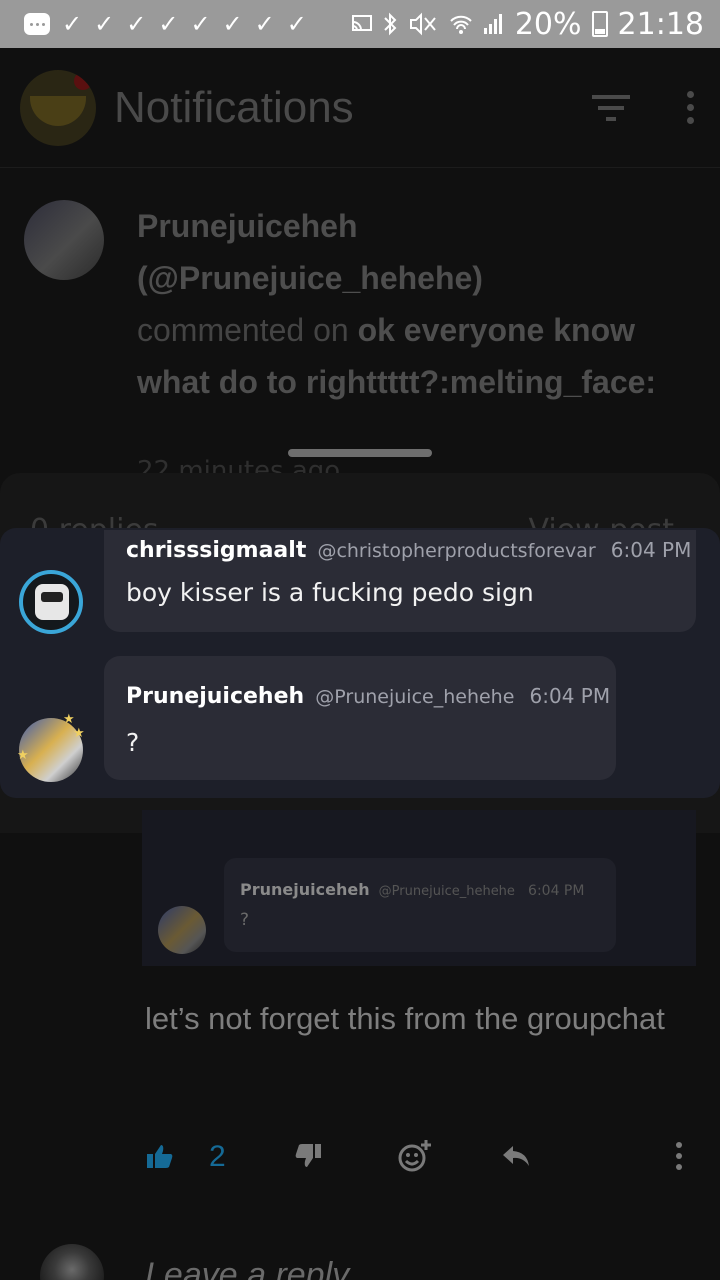  Describe the element at coordinates (415, 1156) in the screenshot. I see `add-reaction-icon` at that location.